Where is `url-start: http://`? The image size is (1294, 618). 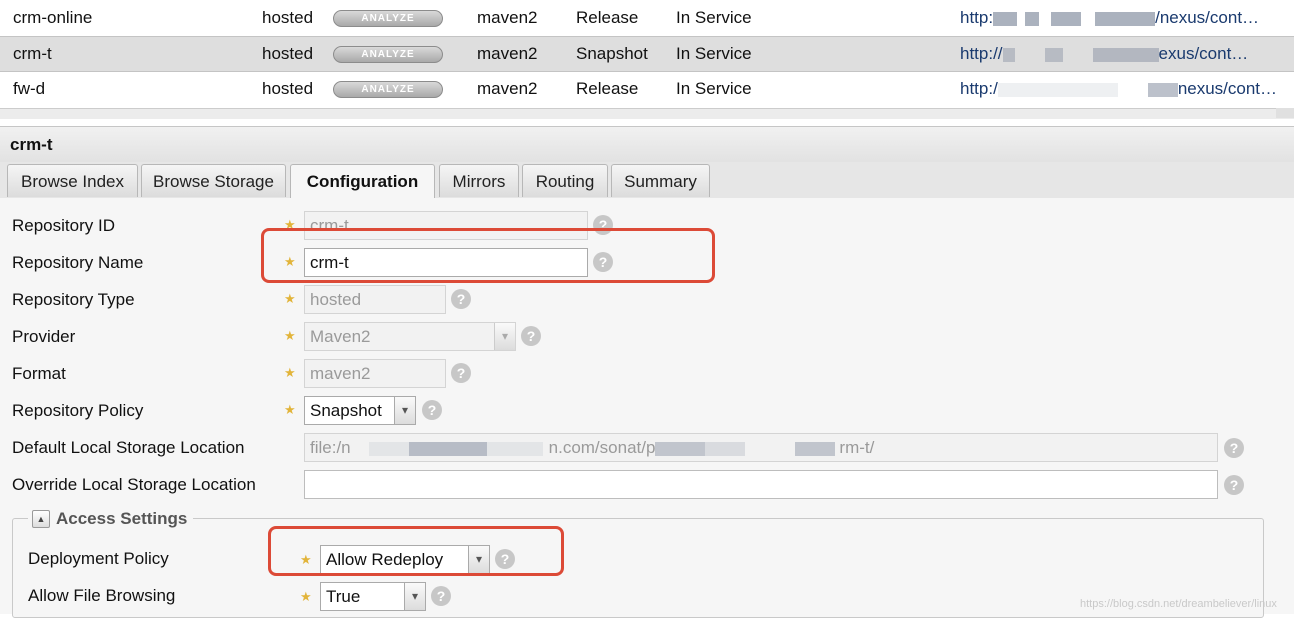
url-start: http:// is located at coordinates (981, 53).